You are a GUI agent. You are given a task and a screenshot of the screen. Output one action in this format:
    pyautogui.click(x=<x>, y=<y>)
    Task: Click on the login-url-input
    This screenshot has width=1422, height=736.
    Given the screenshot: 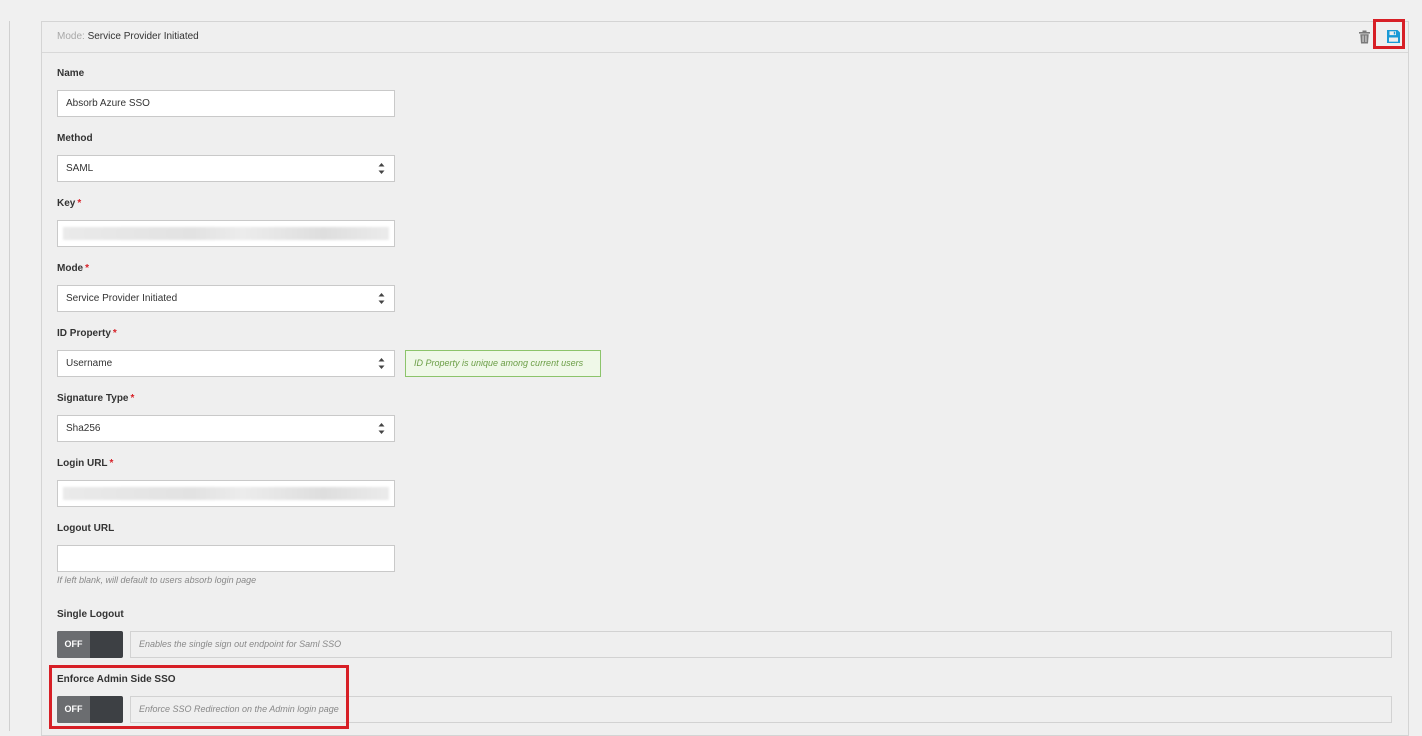 What is the action you would take?
    pyautogui.click(x=226, y=493)
    